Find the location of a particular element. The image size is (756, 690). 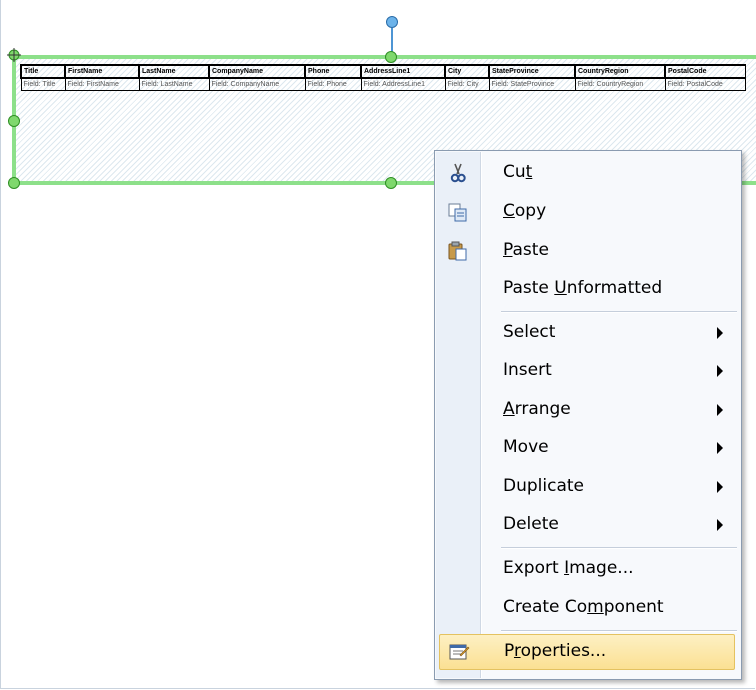

menu-item-label: Delete is located at coordinates (531, 524).